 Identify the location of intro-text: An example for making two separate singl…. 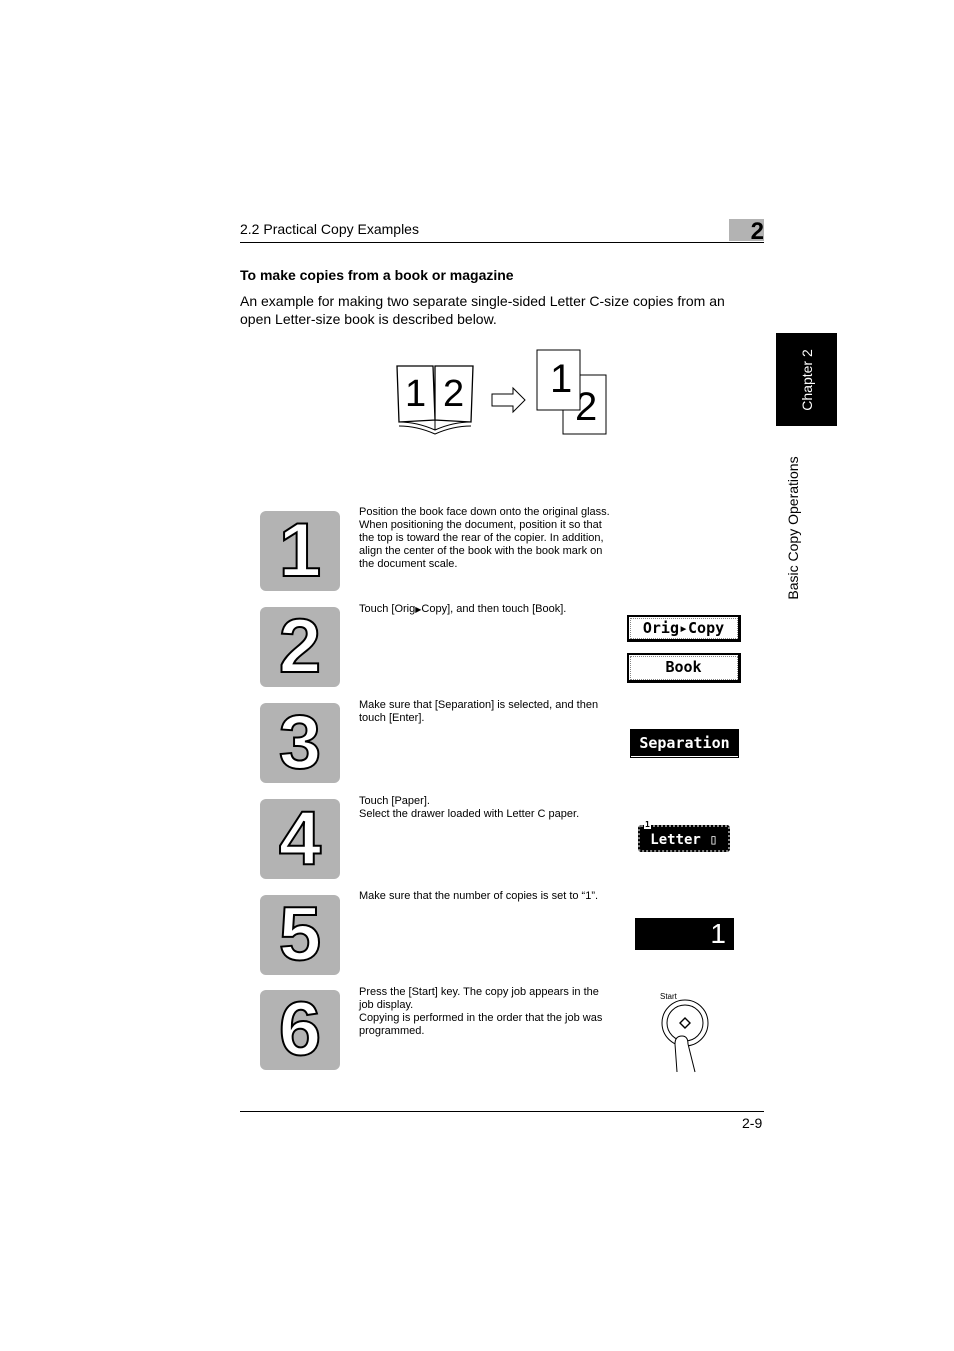
(482, 310).